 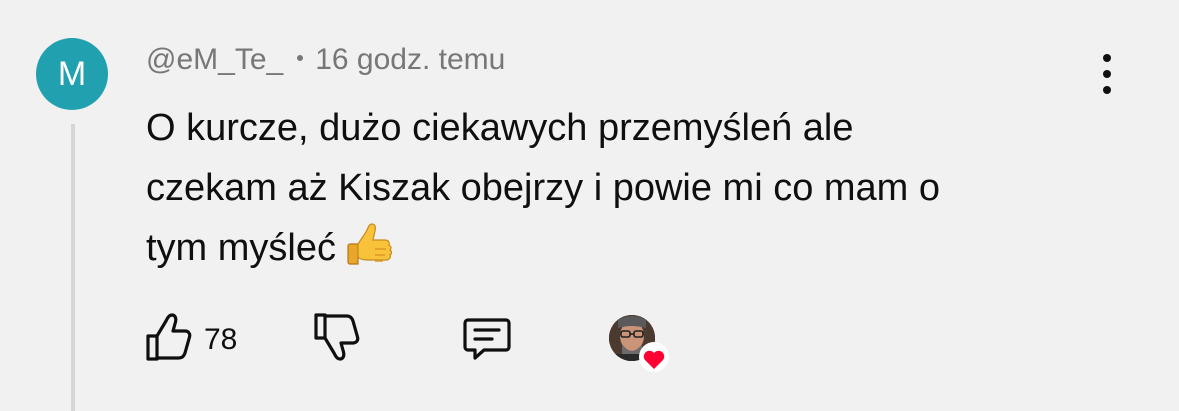 What do you see at coordinates (368, 254) in the screenshot?
I see `thumbs-up-emoji-icon` at bounding box center [368, 254].